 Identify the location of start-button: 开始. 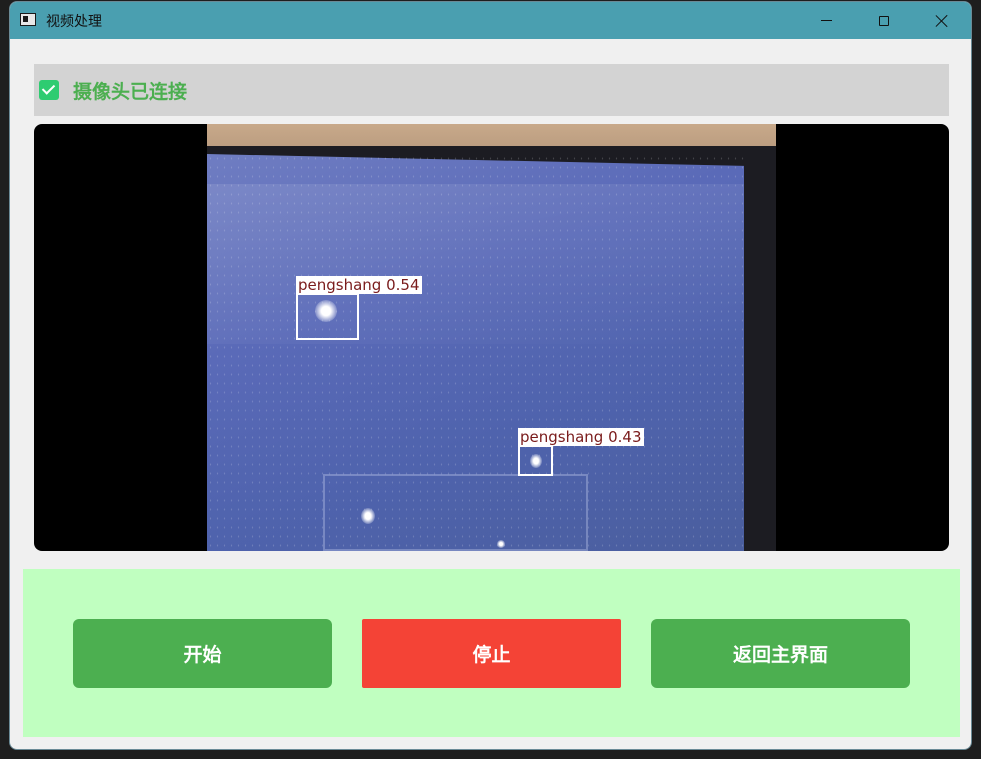
(202, 653).